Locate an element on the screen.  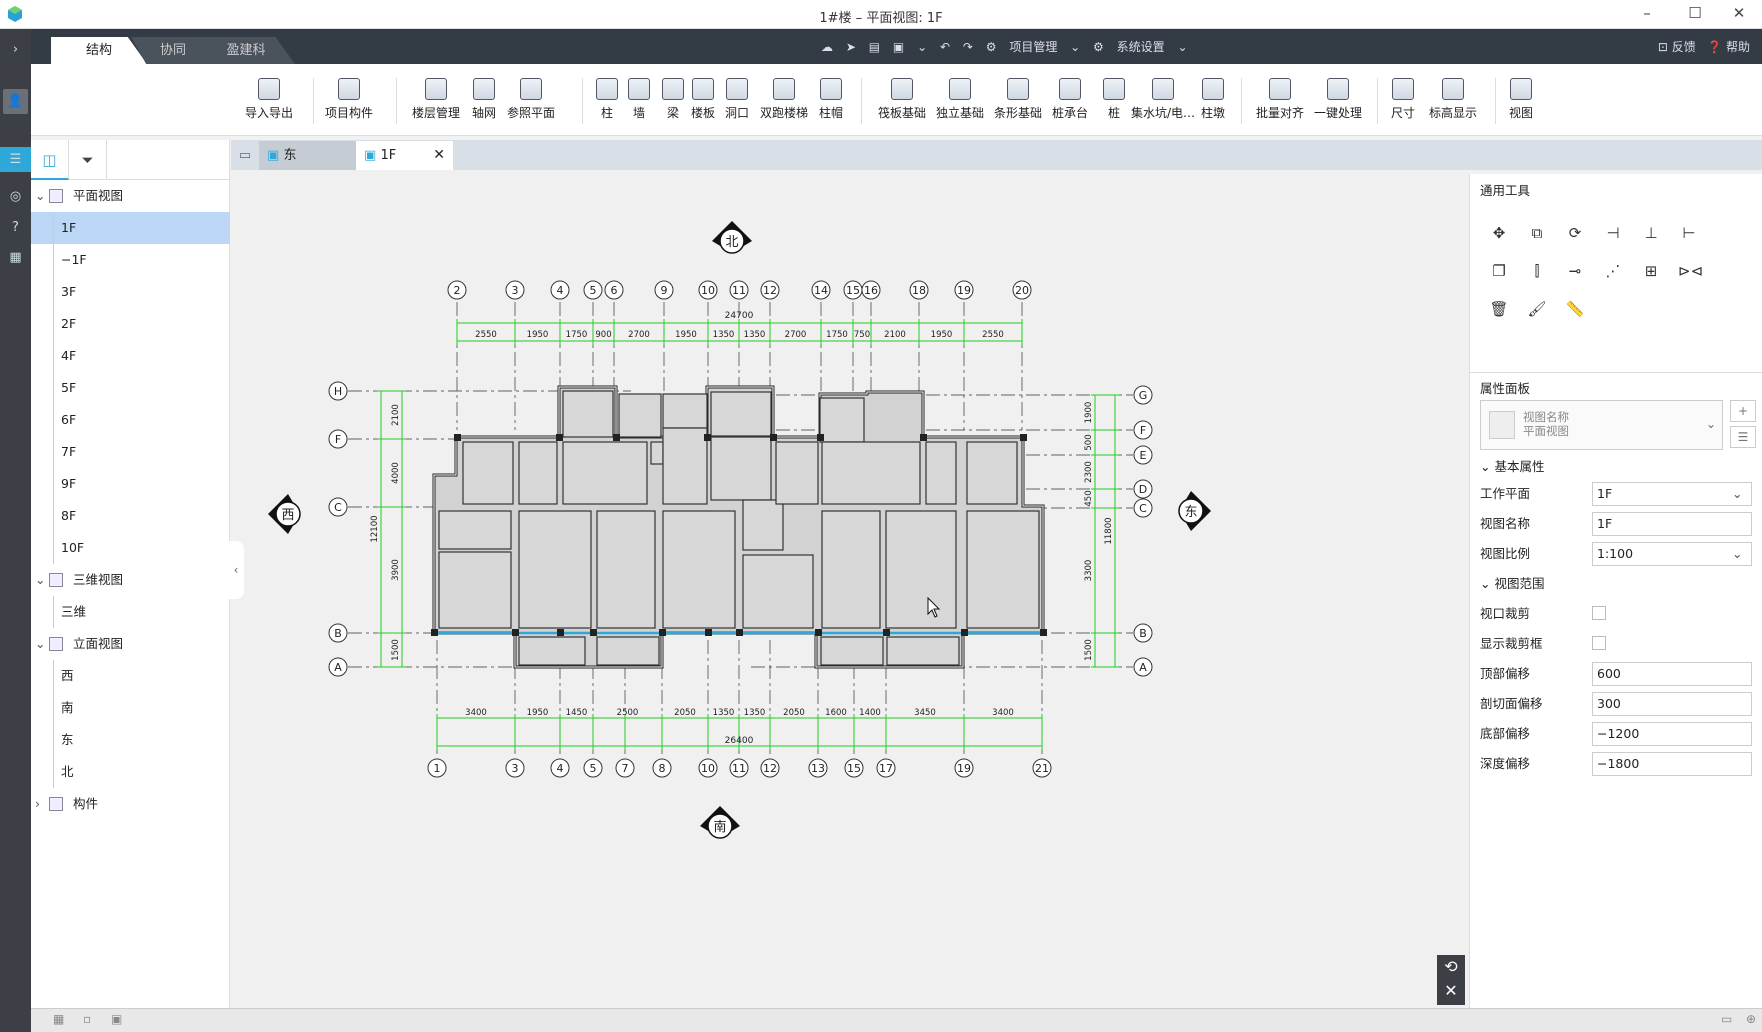
floor-manage-button: 楼层管理 is located at coordinates (436, 99).